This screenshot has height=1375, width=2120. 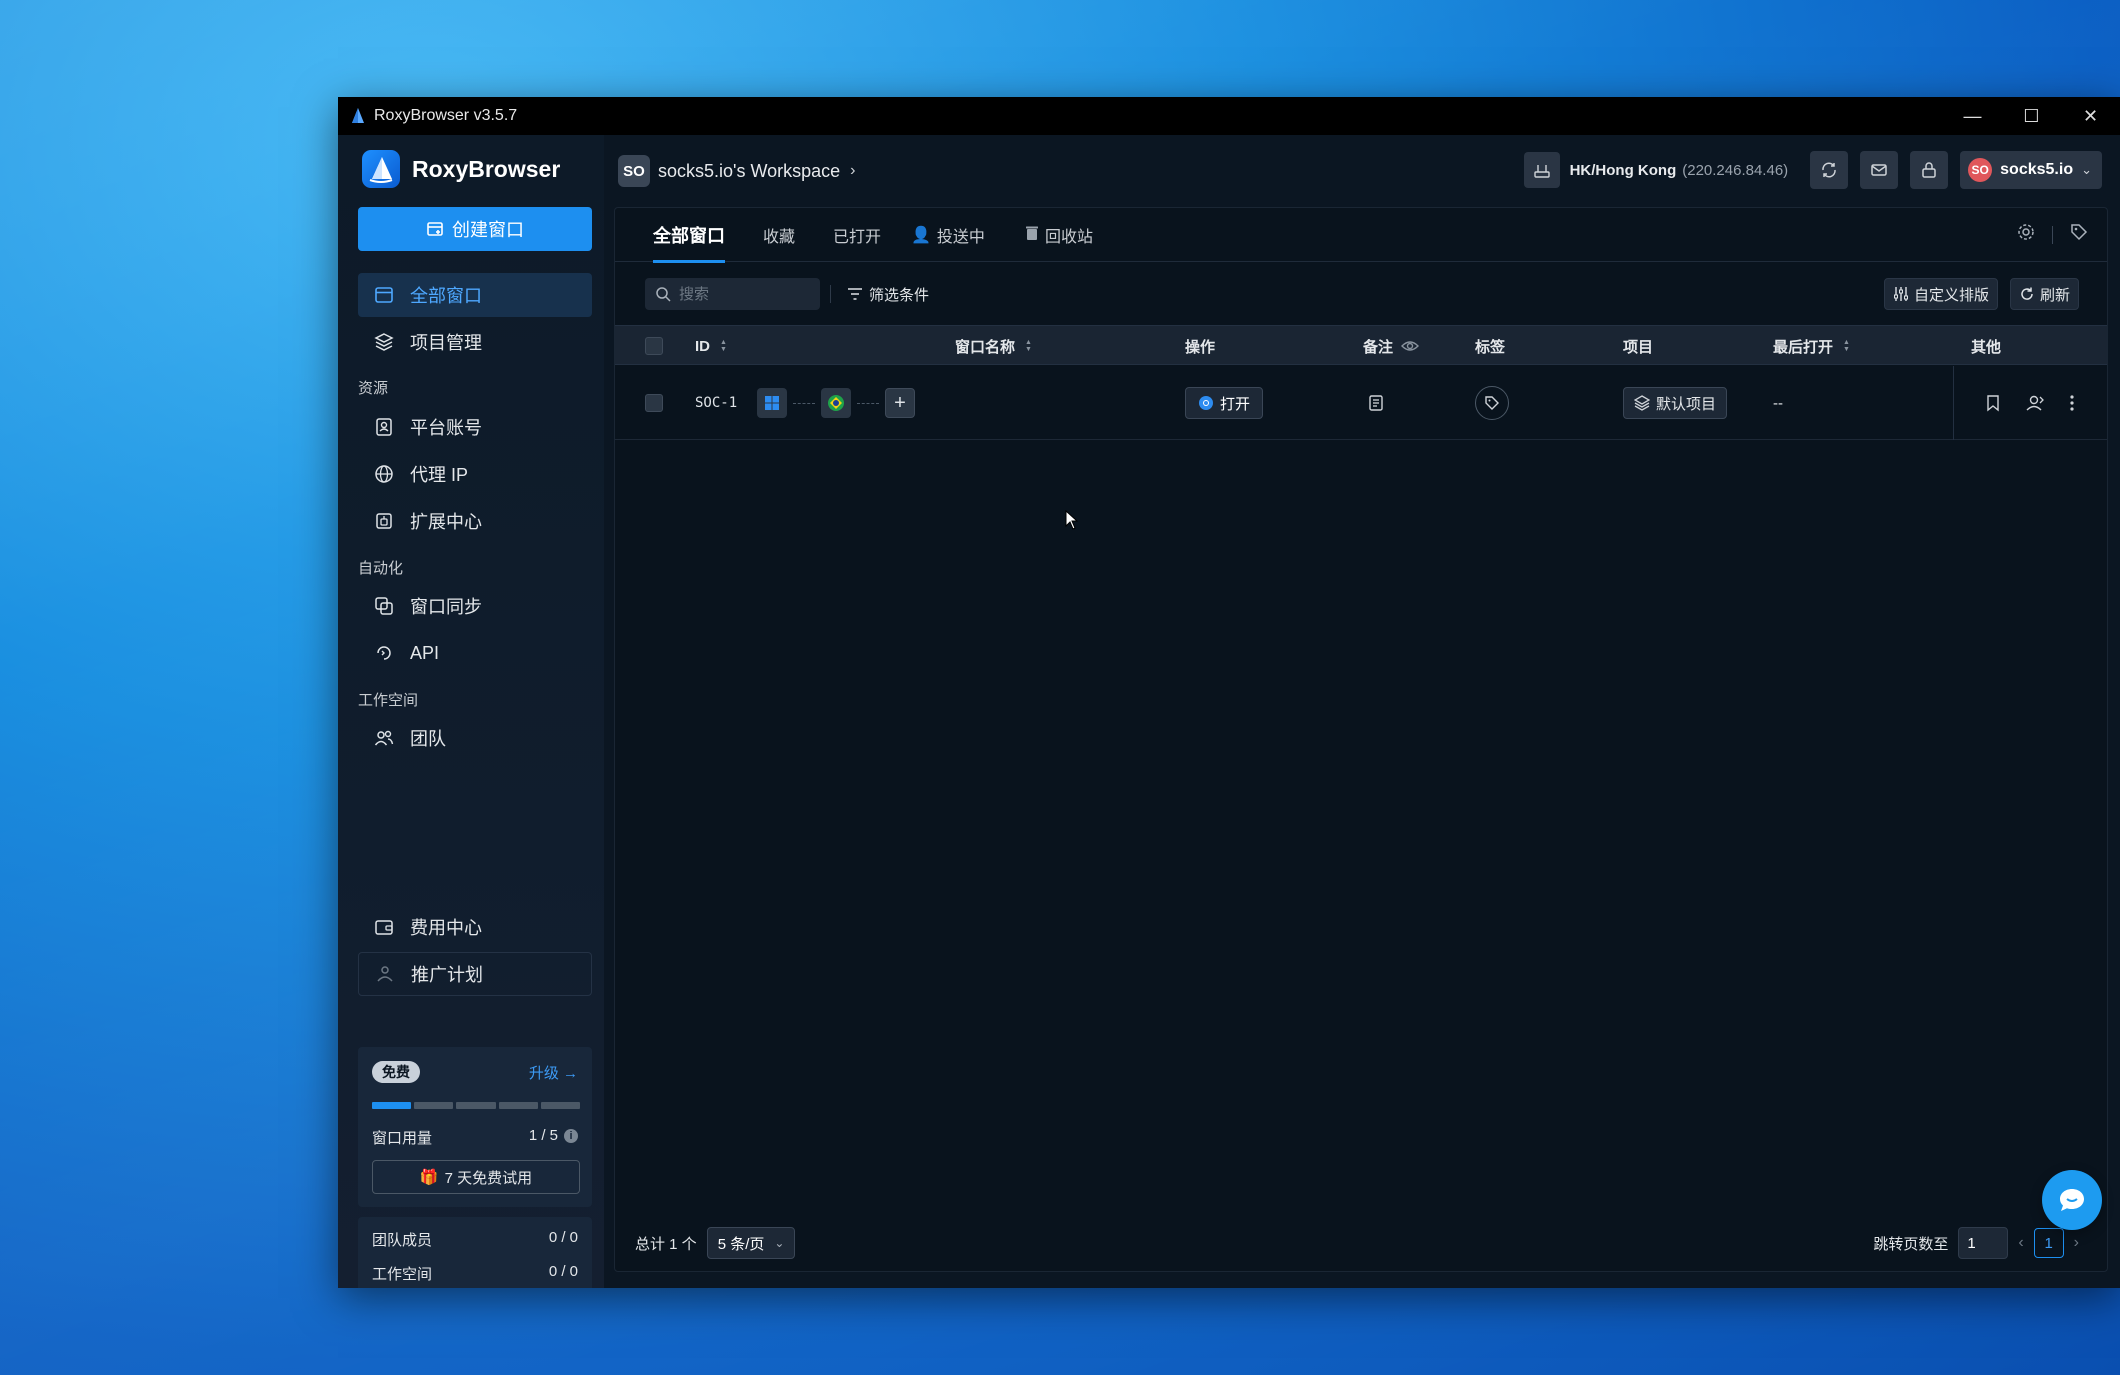 I want to click on column-last-opened: 最后打开 ▲ ▼, so click(x=1811, y=346).